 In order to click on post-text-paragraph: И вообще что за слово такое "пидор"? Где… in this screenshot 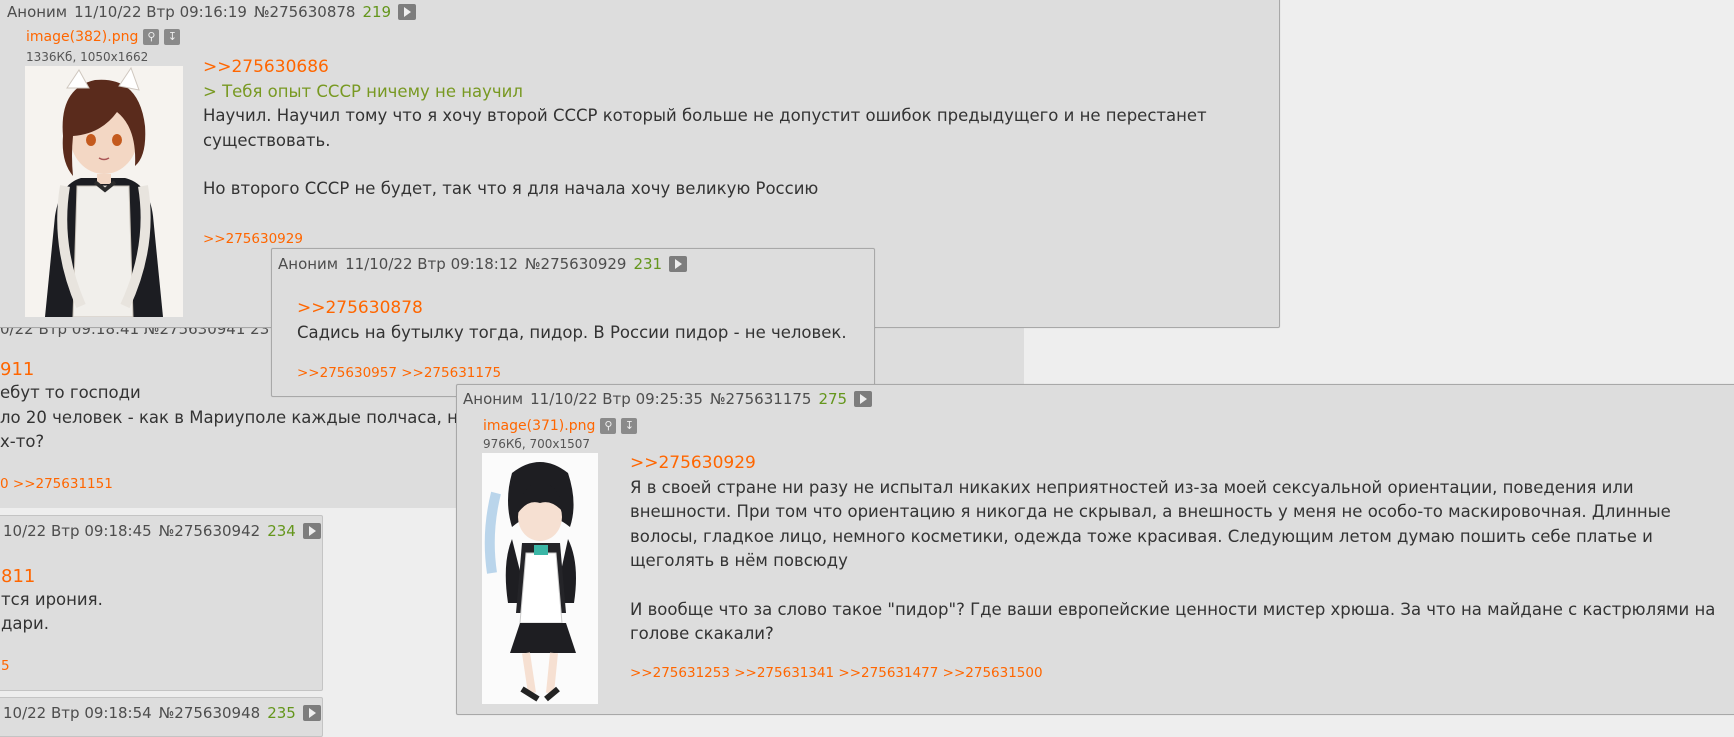, I will do `click(1173, 621)`.